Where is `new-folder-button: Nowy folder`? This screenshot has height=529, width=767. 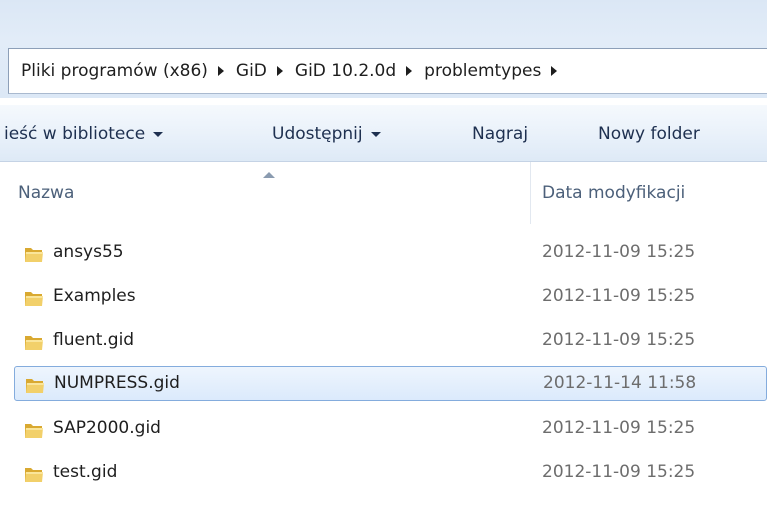
new-folder-button: Nowy folder is located at coordinates (649, 134).